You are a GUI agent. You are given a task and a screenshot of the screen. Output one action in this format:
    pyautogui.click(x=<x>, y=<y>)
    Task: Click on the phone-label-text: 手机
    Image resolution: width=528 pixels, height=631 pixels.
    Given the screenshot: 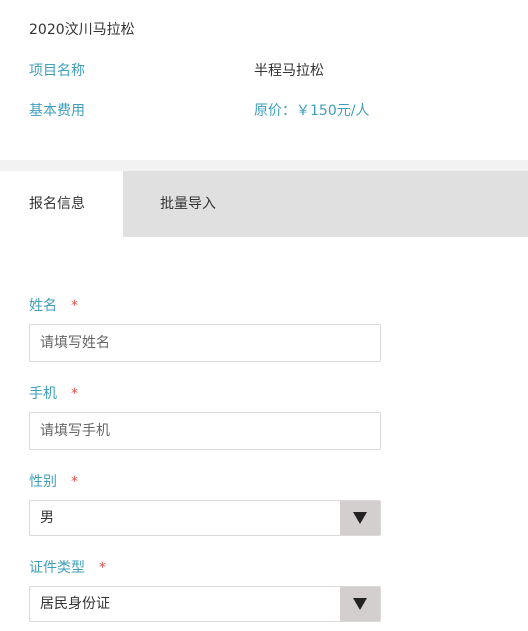 What is the action you would take?
    pyautogui.click(x=43, y=394)
    